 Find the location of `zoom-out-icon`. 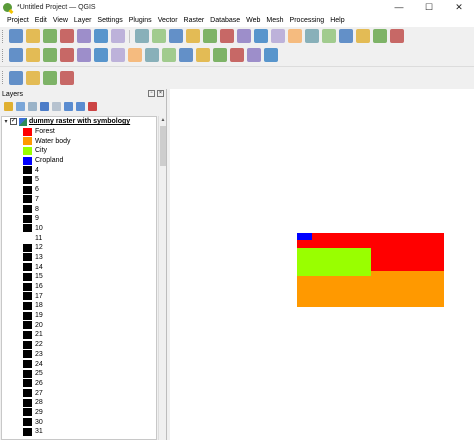

zoom-out-icon is located at coordinates (192, 36).